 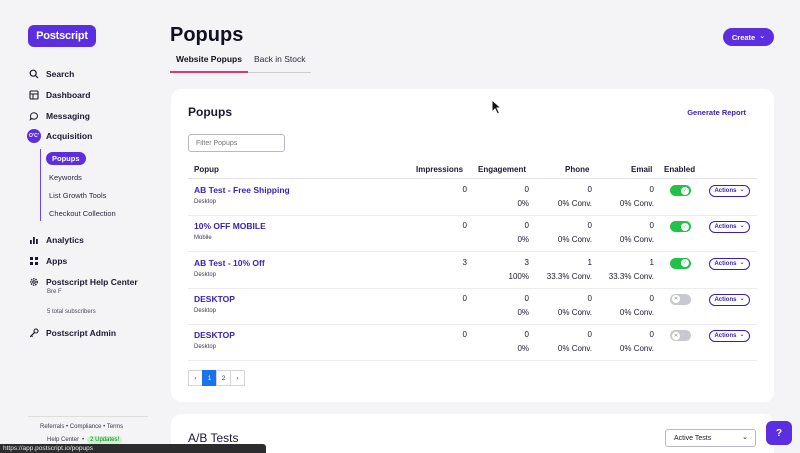 I want to click on bar-chart-icon, so click(x=34, y=240).